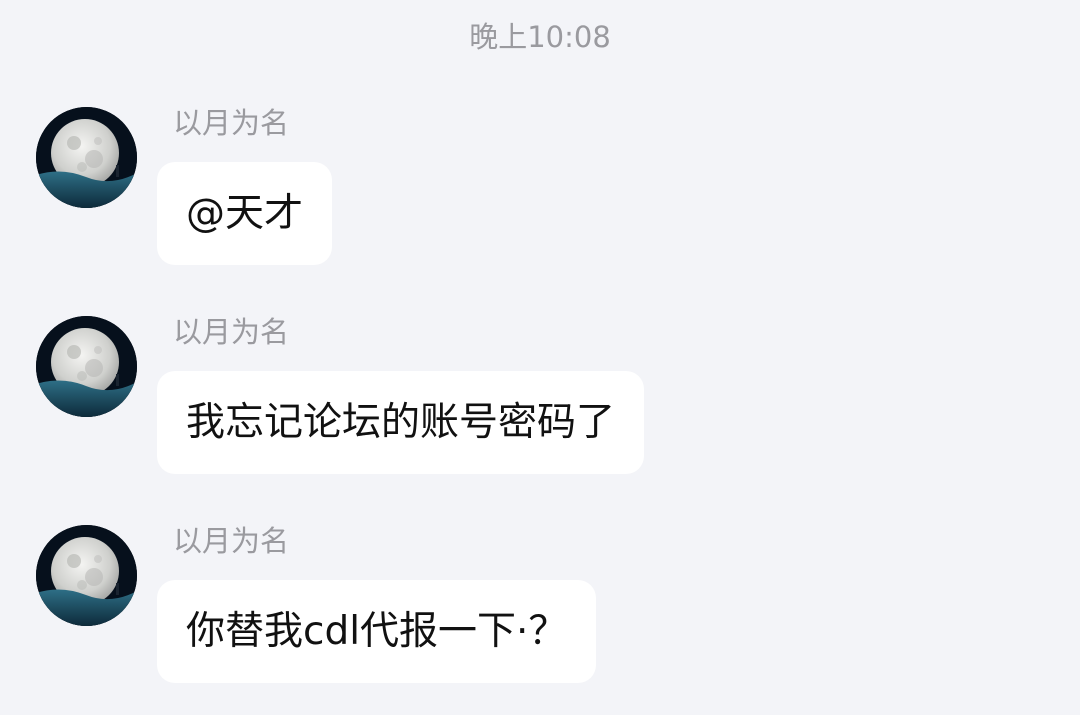 This screenshot has height=715, width=1080. I want to click on message-bubble: 你替我cdl代报一下·？, so click(377, 631).